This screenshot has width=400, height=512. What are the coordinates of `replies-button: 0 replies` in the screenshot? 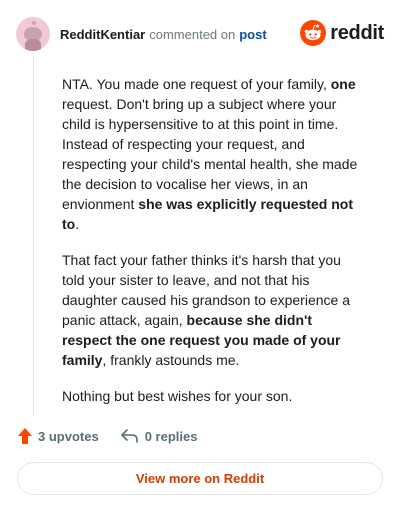 It's located at (159, 436).